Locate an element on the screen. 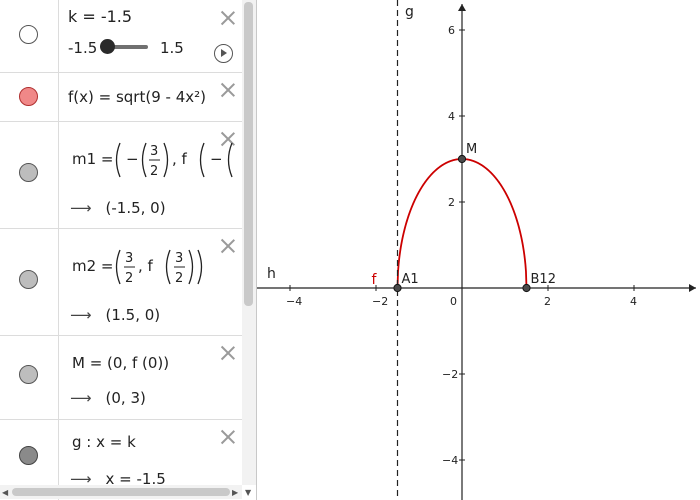 The width and height of the screenshot is (700, 500). m2-lhs: m2 = is located at coordinates (93, 266).